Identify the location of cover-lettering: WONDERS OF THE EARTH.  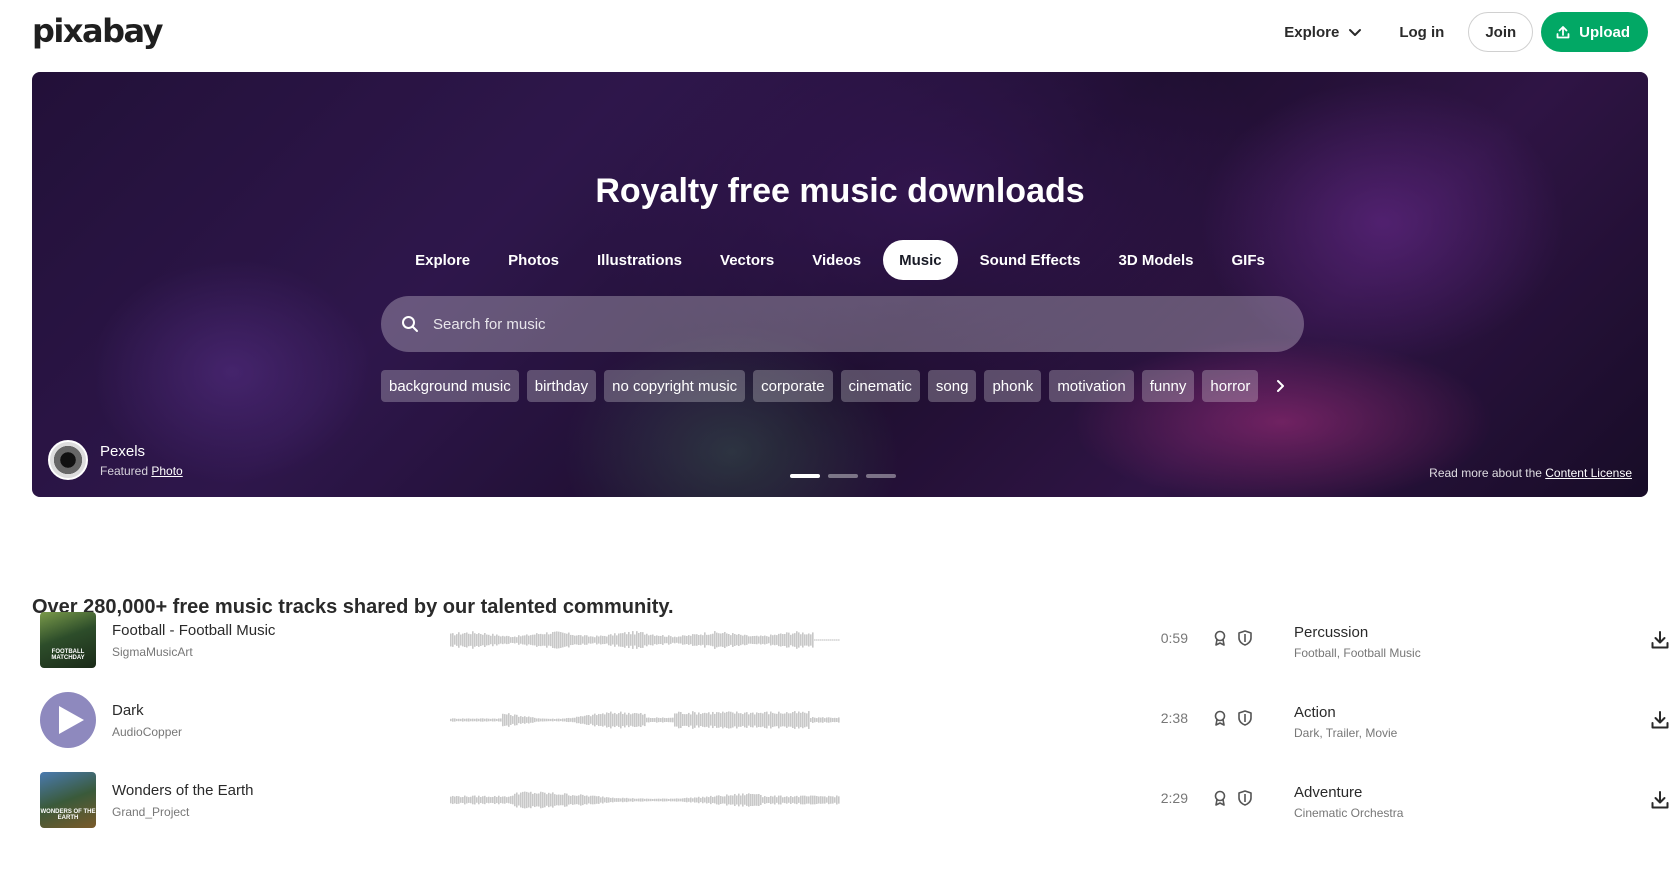
(68, 815).